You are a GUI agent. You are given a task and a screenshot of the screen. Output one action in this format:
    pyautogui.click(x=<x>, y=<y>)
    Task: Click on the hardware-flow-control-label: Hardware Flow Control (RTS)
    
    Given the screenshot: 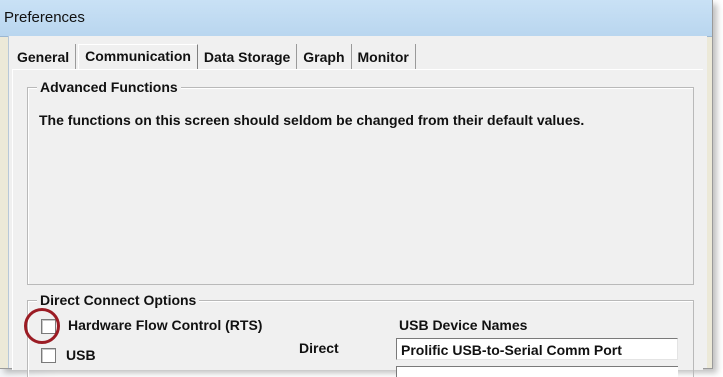 What is the action you would take?
    pyautogui.click(x=165, y=325)
    